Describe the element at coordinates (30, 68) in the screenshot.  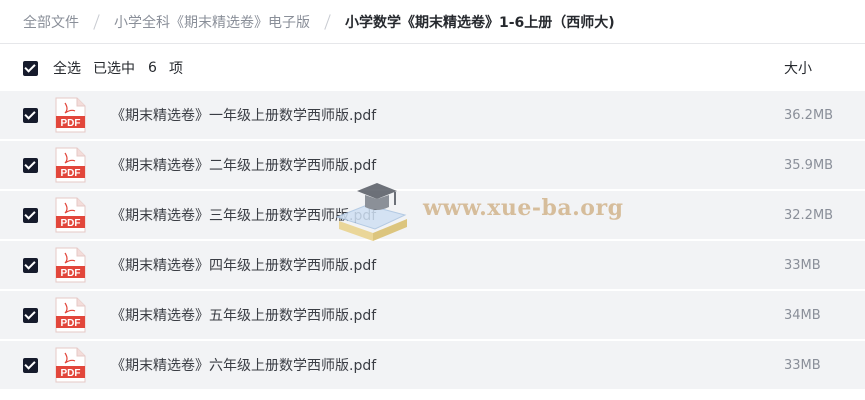
I see `select-all-checkbox` at that location.